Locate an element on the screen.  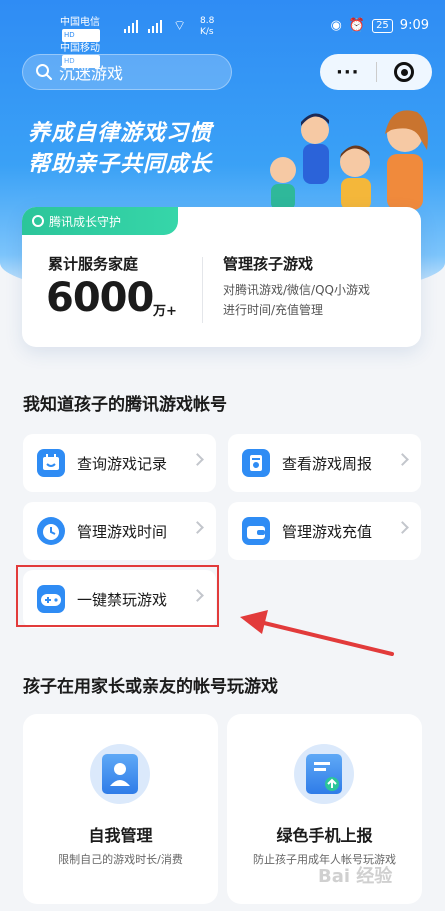
annotation-highlight-box is located at coordinates (117, 596).